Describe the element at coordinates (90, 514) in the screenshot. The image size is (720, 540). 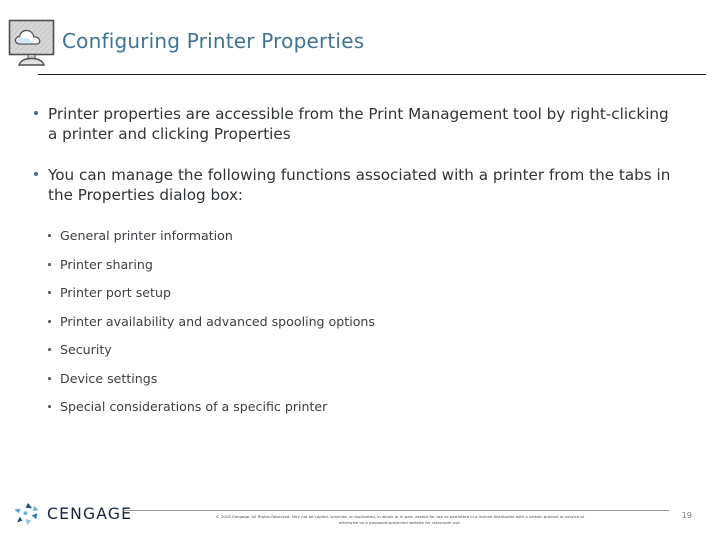
I see `cengage-wordmark: CENGAGE` at that location.